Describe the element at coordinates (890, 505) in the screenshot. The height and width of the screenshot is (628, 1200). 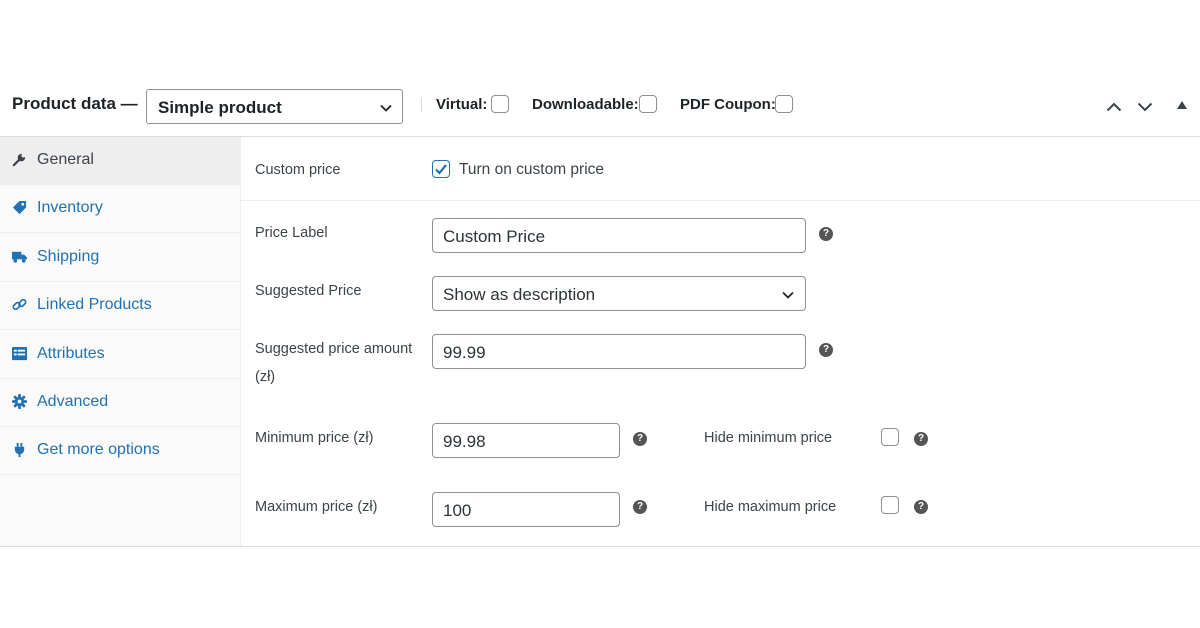
I see `hide-maximum-price-checkbox` at that location.